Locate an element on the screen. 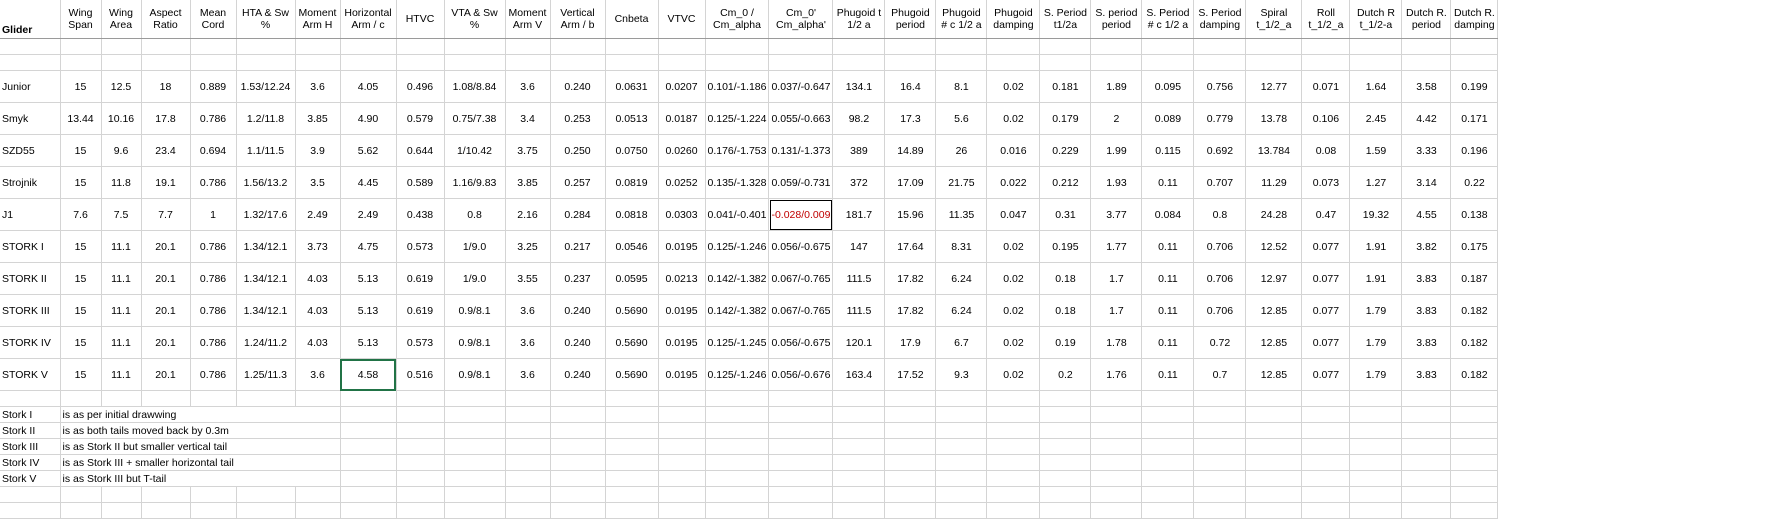 Image resolution: width=1773 pixels, height=519 pixels. data-cell: 4.42 is located at coordinates (1426, 118).